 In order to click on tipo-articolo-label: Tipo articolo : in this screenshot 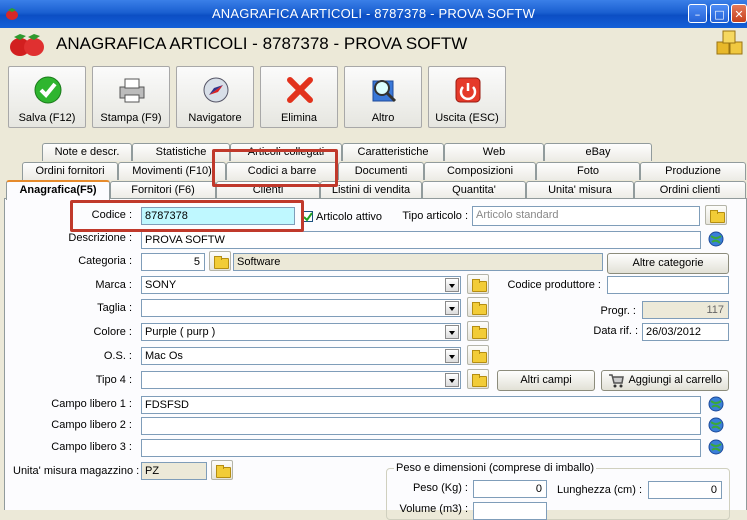, I will do `click(435, 216)`.